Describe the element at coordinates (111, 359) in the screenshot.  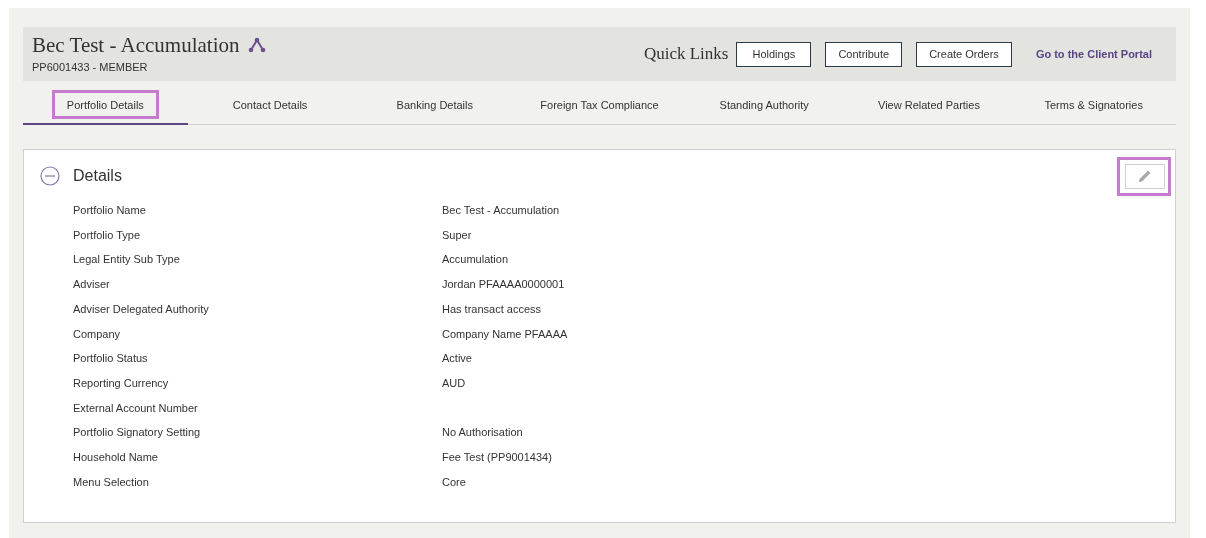
I see `field-label: Portfolio Status` at that location.